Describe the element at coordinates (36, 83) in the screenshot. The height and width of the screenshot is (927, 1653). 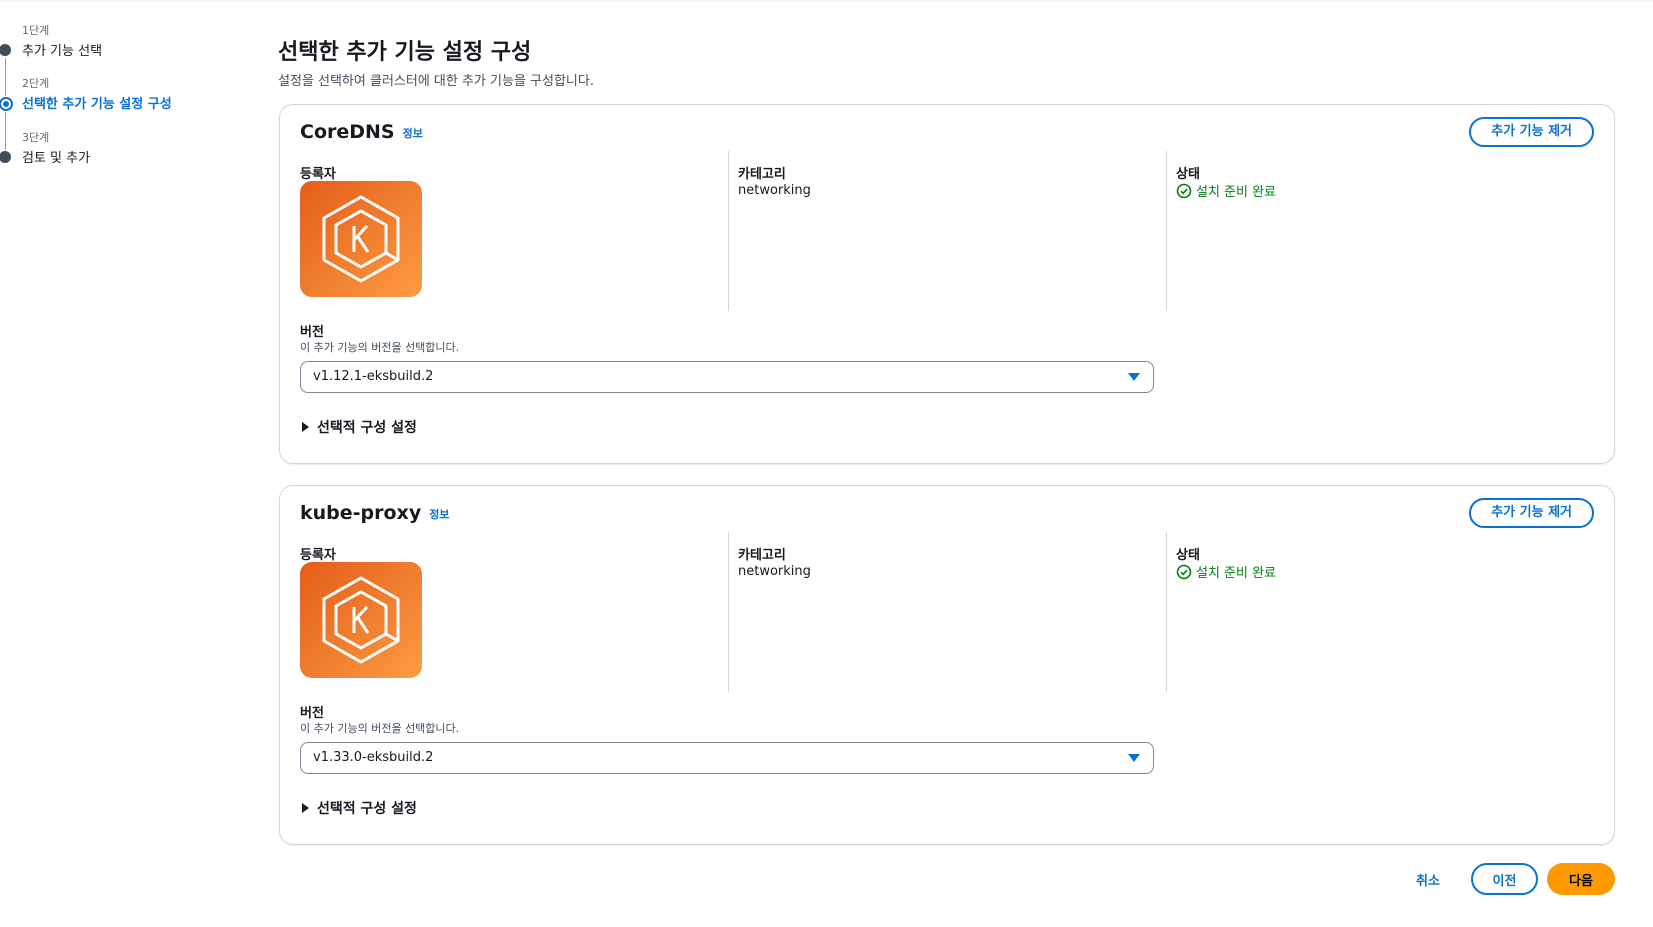
I see `step-number: 2단계` at that location.